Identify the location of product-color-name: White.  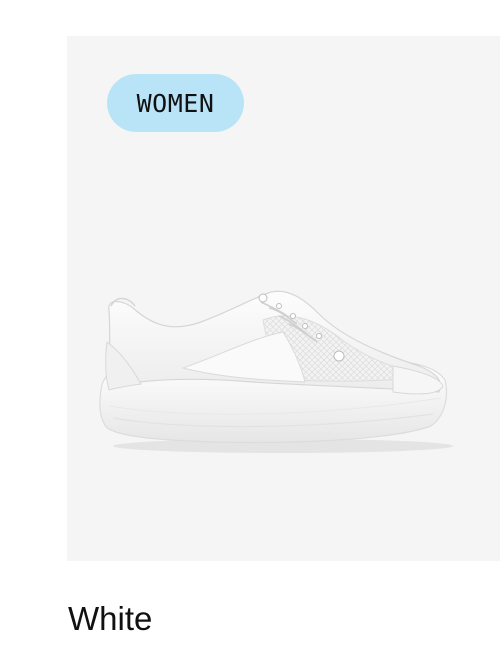
(110, 618).